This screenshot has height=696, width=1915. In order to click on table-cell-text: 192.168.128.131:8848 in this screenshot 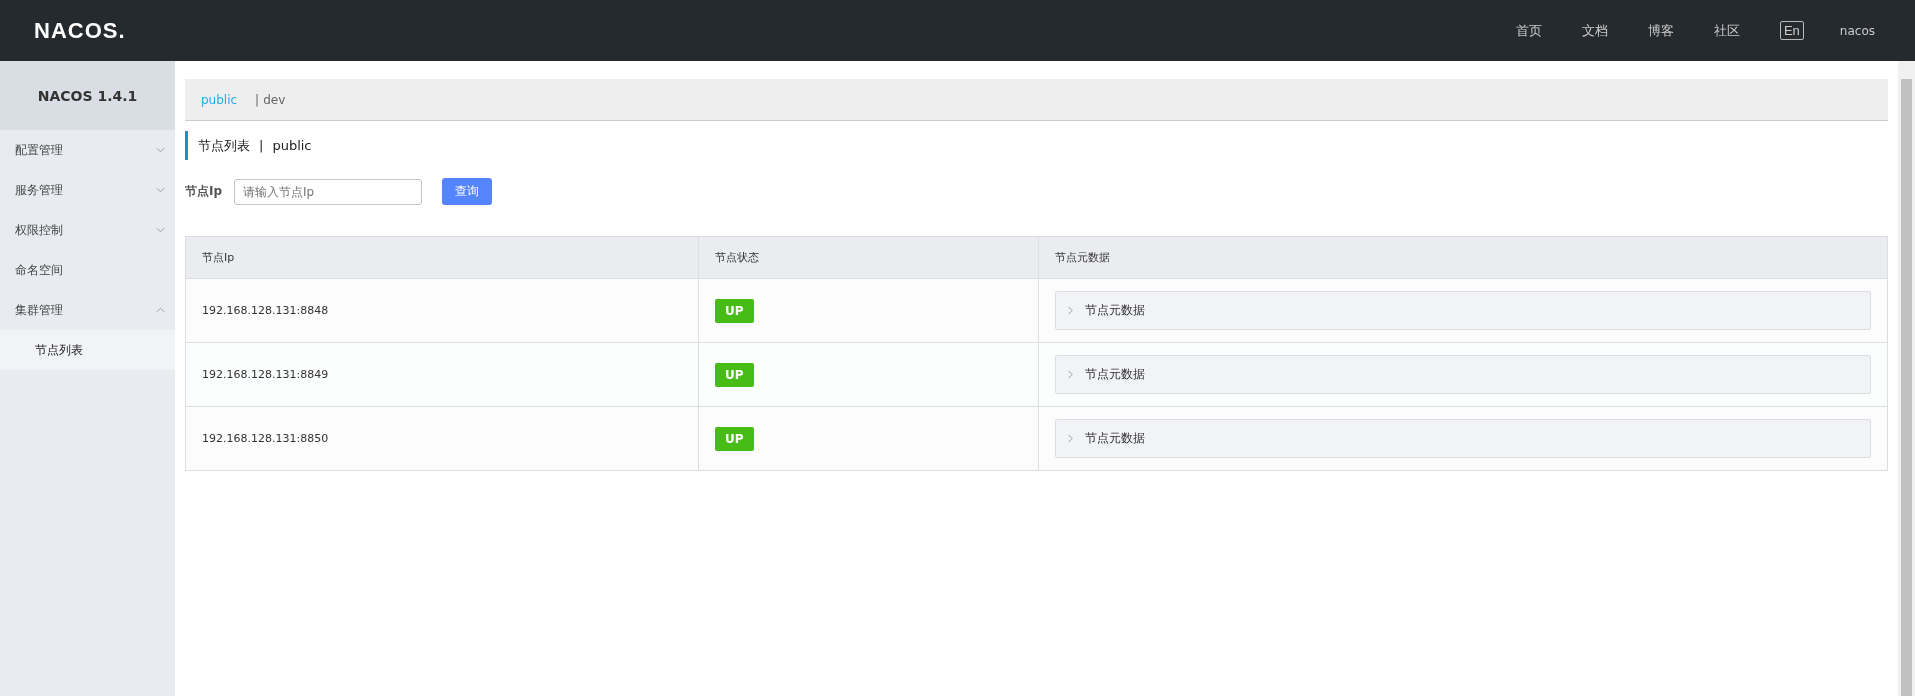, I will do `click(265, 311)`.